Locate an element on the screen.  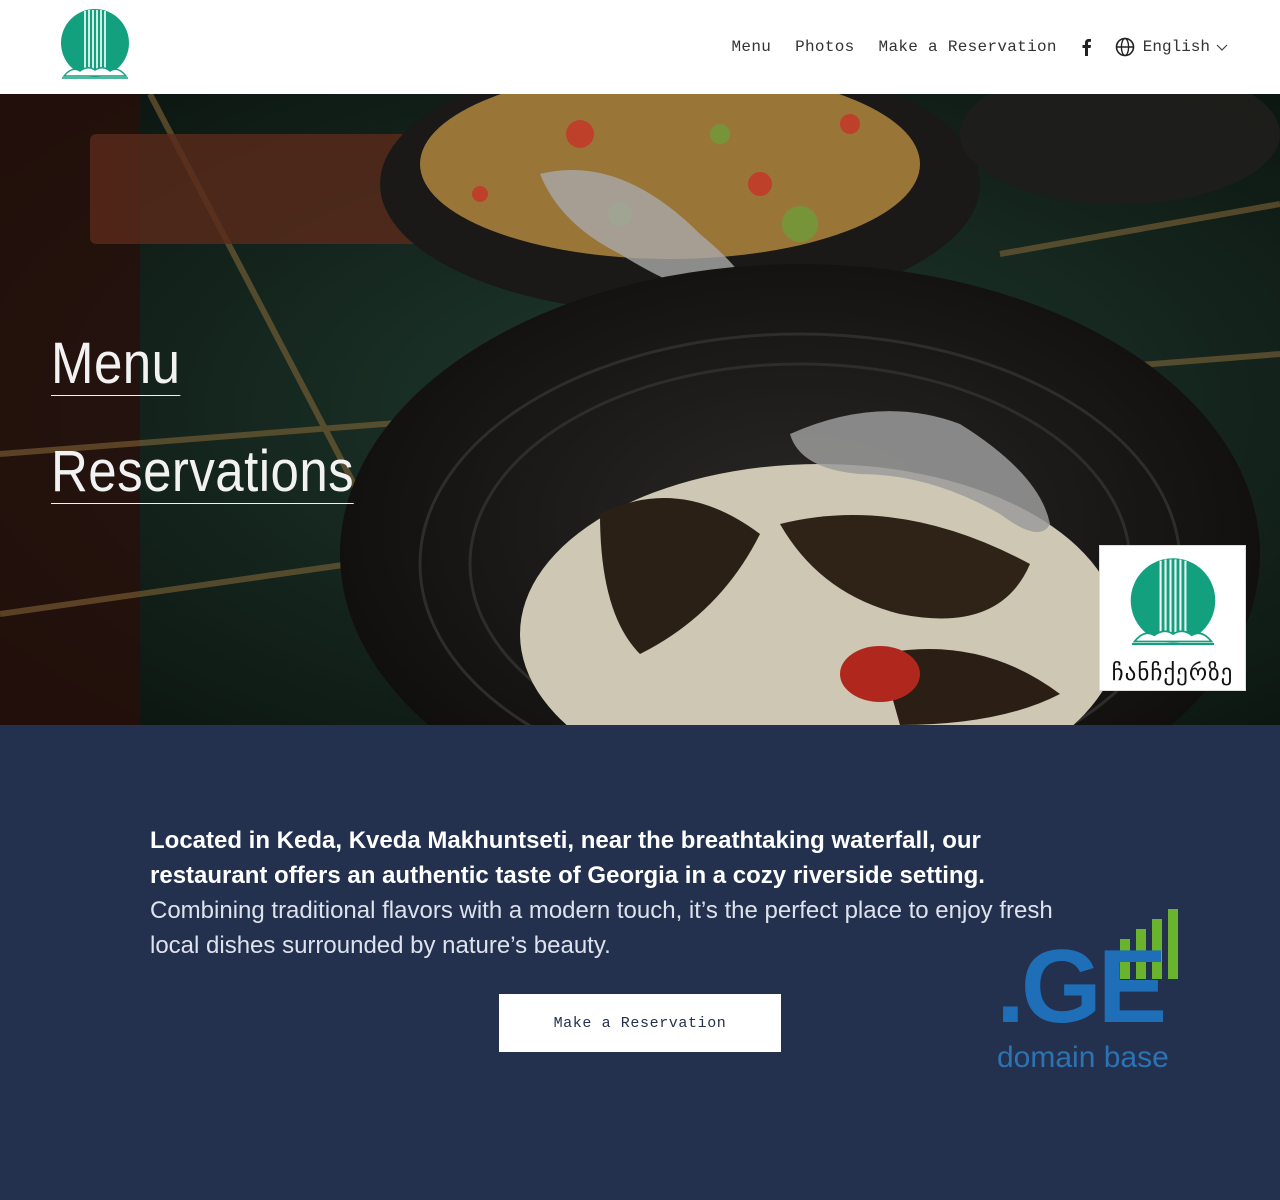
globe-icon is located at coordinates (1125, 47).